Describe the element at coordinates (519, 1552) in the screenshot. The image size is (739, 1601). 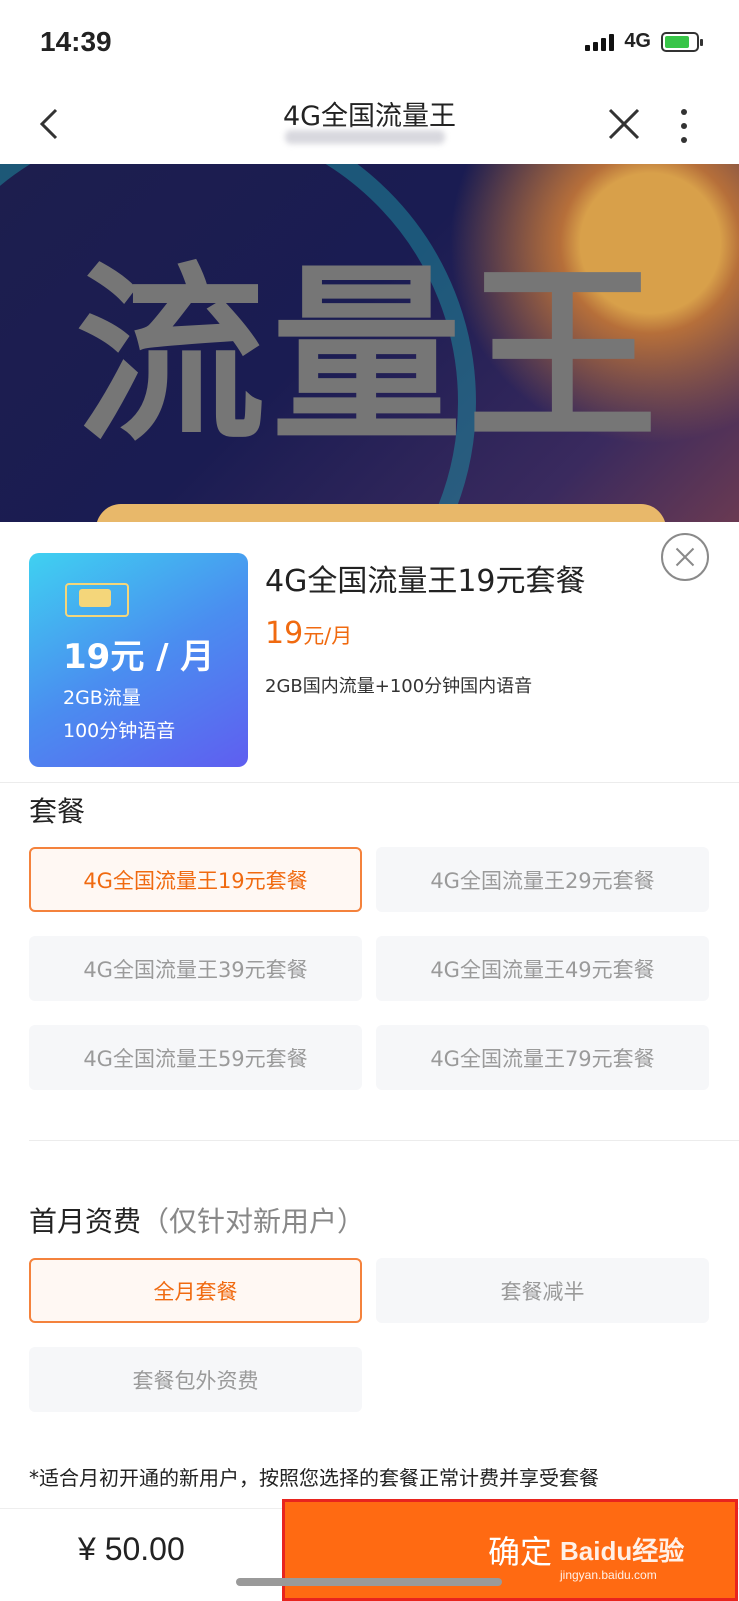
I see `confirm-label: 确定` at that location.